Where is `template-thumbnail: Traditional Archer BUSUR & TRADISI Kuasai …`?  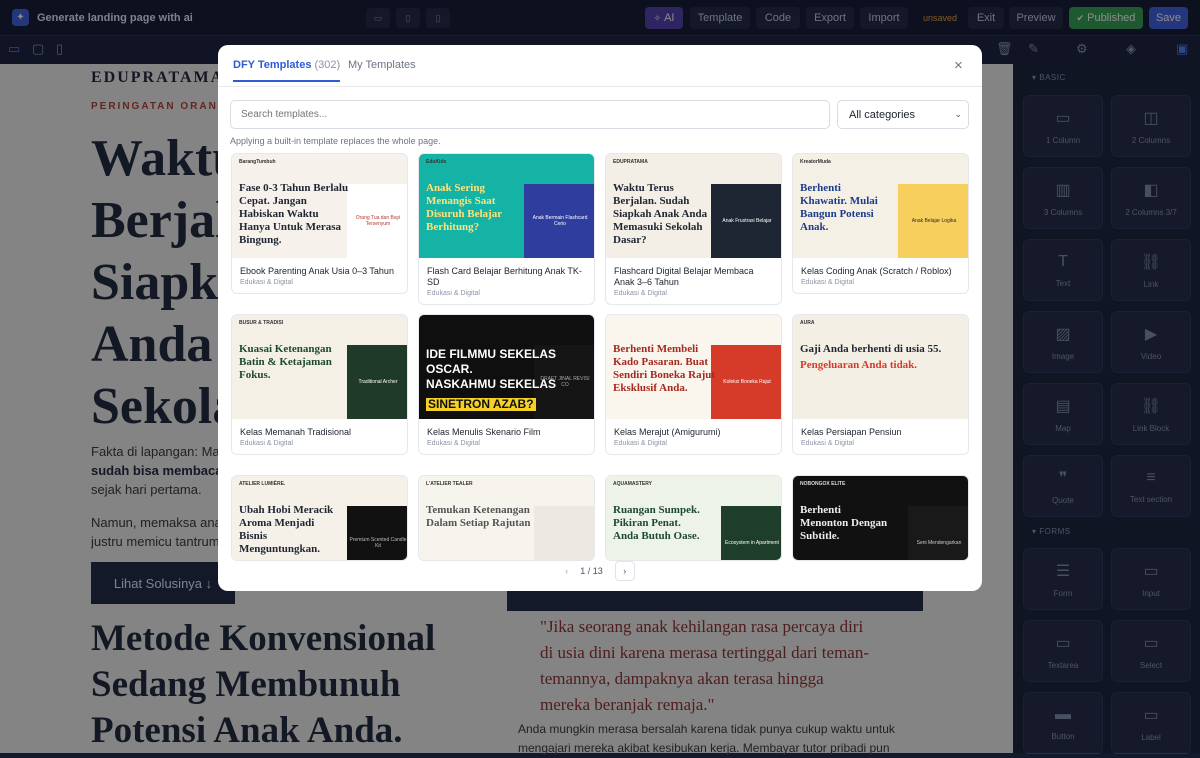
template-thumbnail: Traditional Archer BUSUR & TRADISI Kuasai … is located at coordinates (319, 367).